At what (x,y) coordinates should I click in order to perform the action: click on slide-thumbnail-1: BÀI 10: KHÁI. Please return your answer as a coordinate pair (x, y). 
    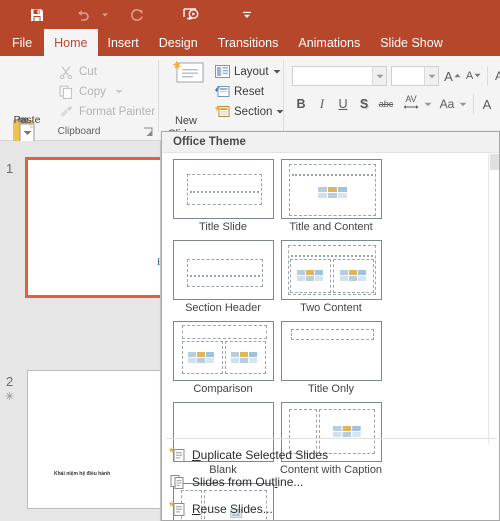
    Looking at the image, I should click on (92, 227).